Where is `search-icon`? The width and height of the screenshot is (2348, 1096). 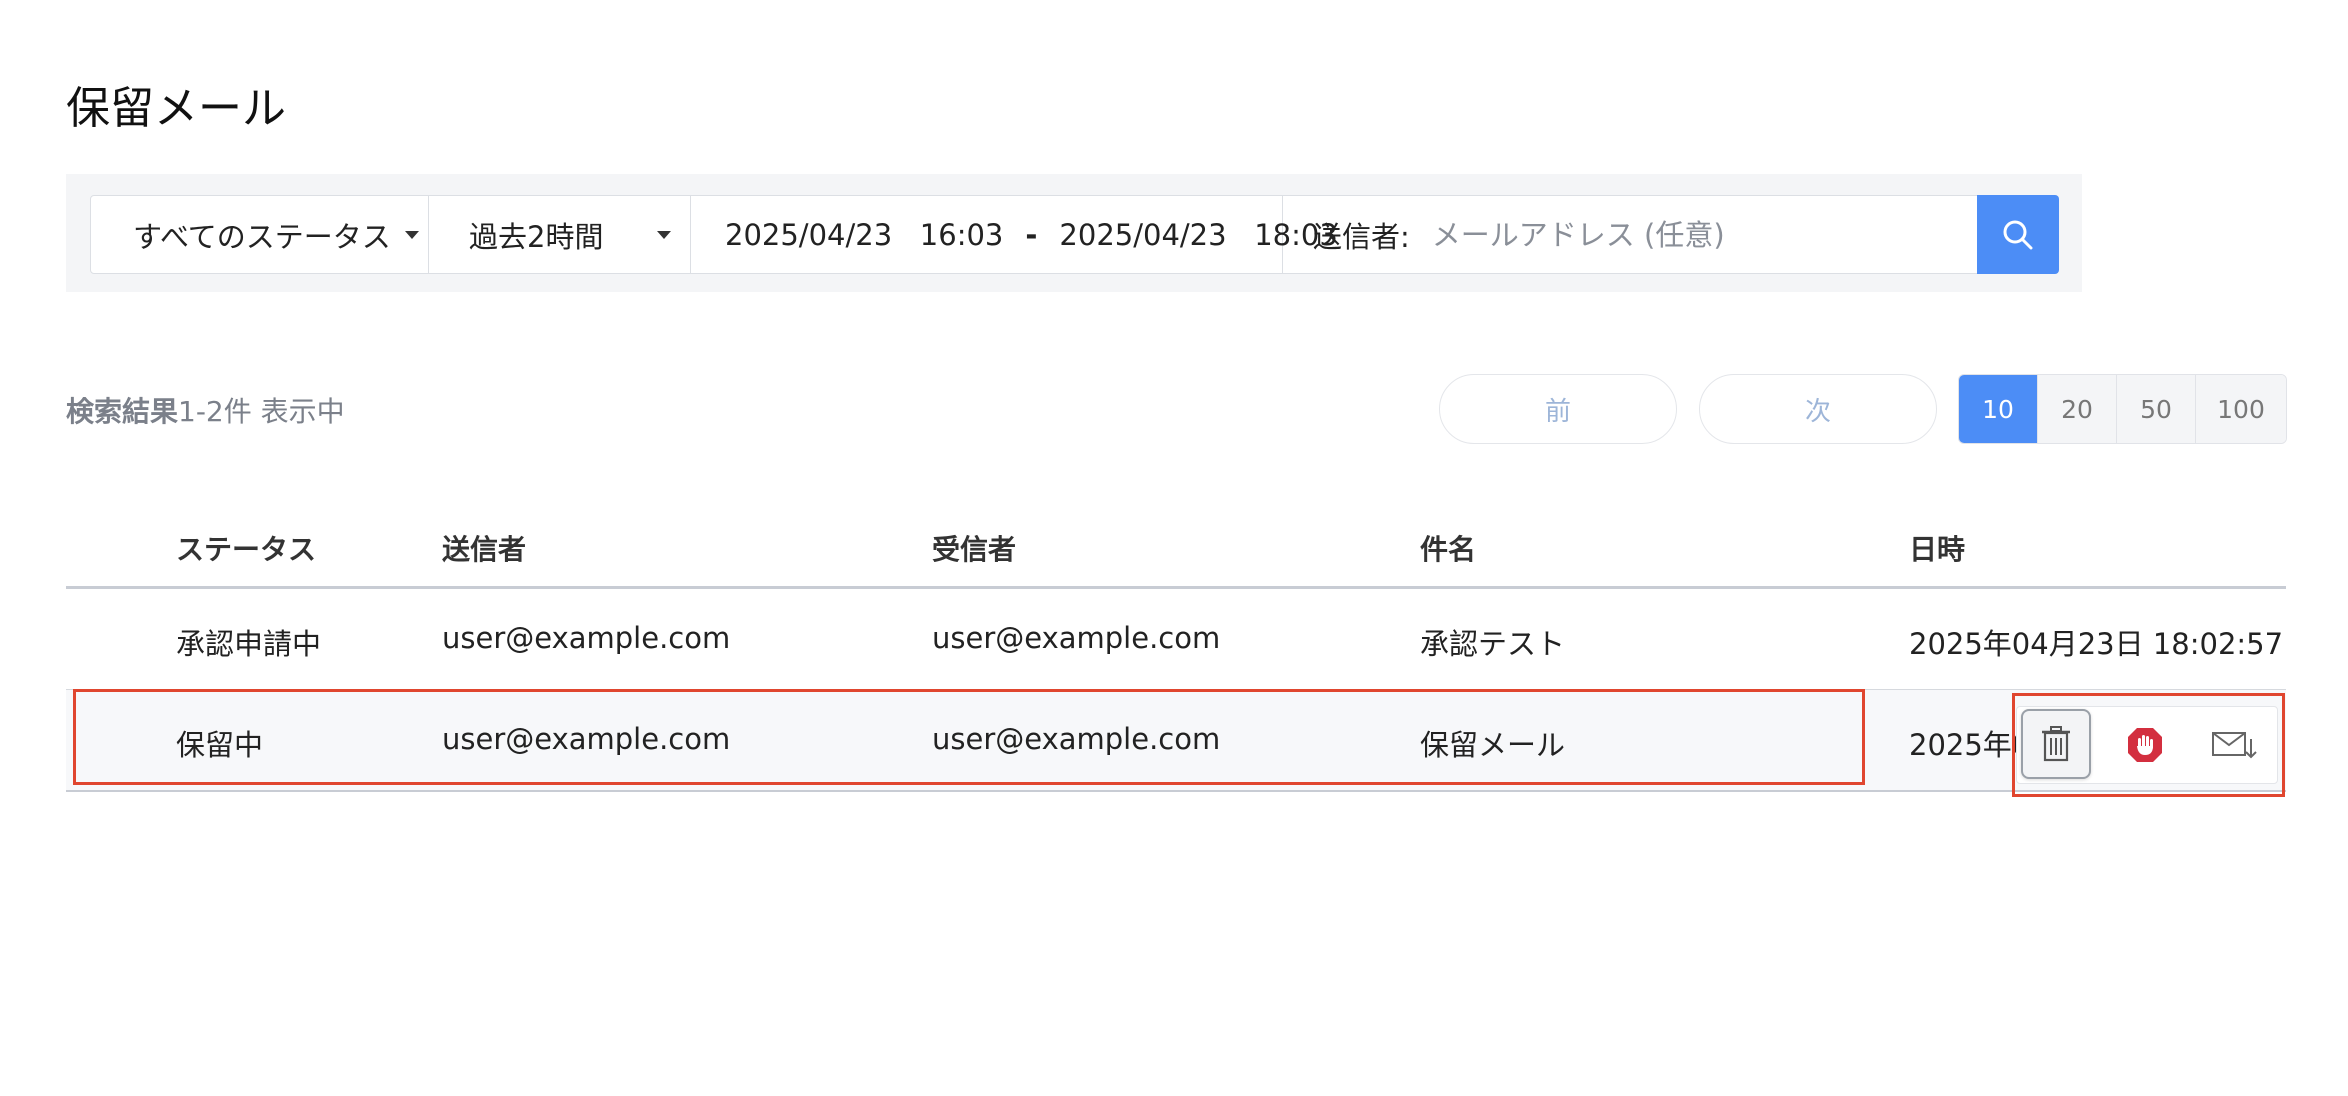
search-icon is located at coordinates (2018, 234).